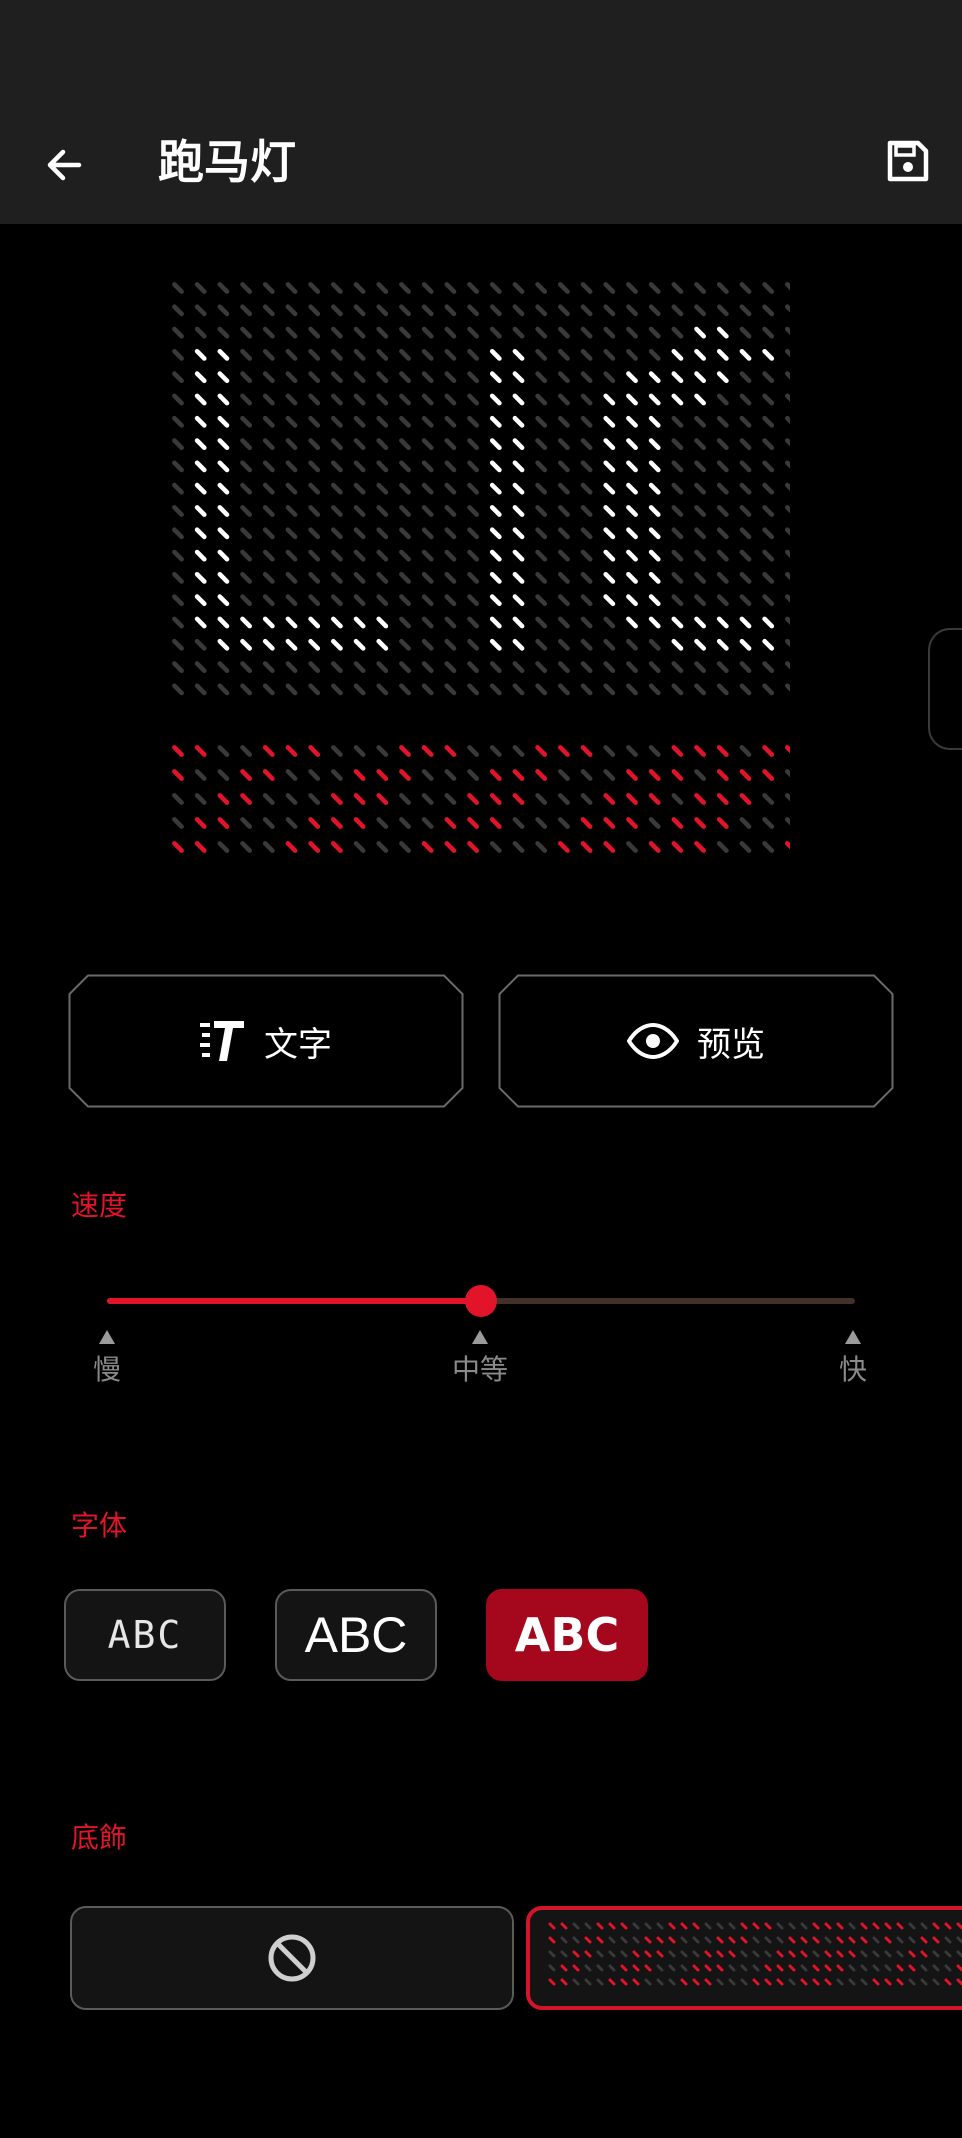 The image size is (962, 2138). I want to click on decoration-option-pattern, so click(744, 1958).